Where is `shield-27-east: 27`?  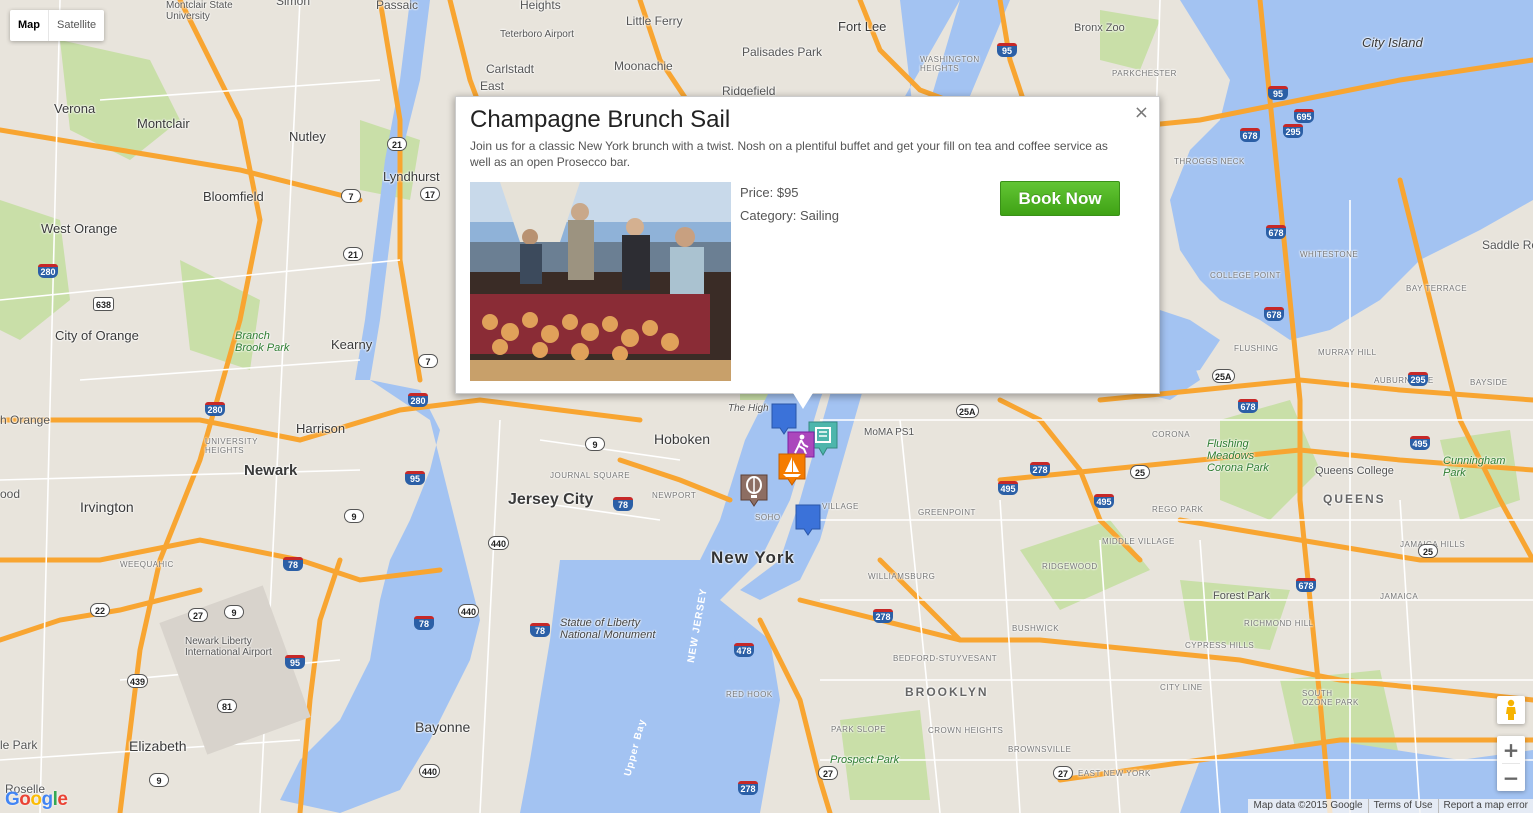
shield-27-east: 27 is located at coordinates (1063, 773).